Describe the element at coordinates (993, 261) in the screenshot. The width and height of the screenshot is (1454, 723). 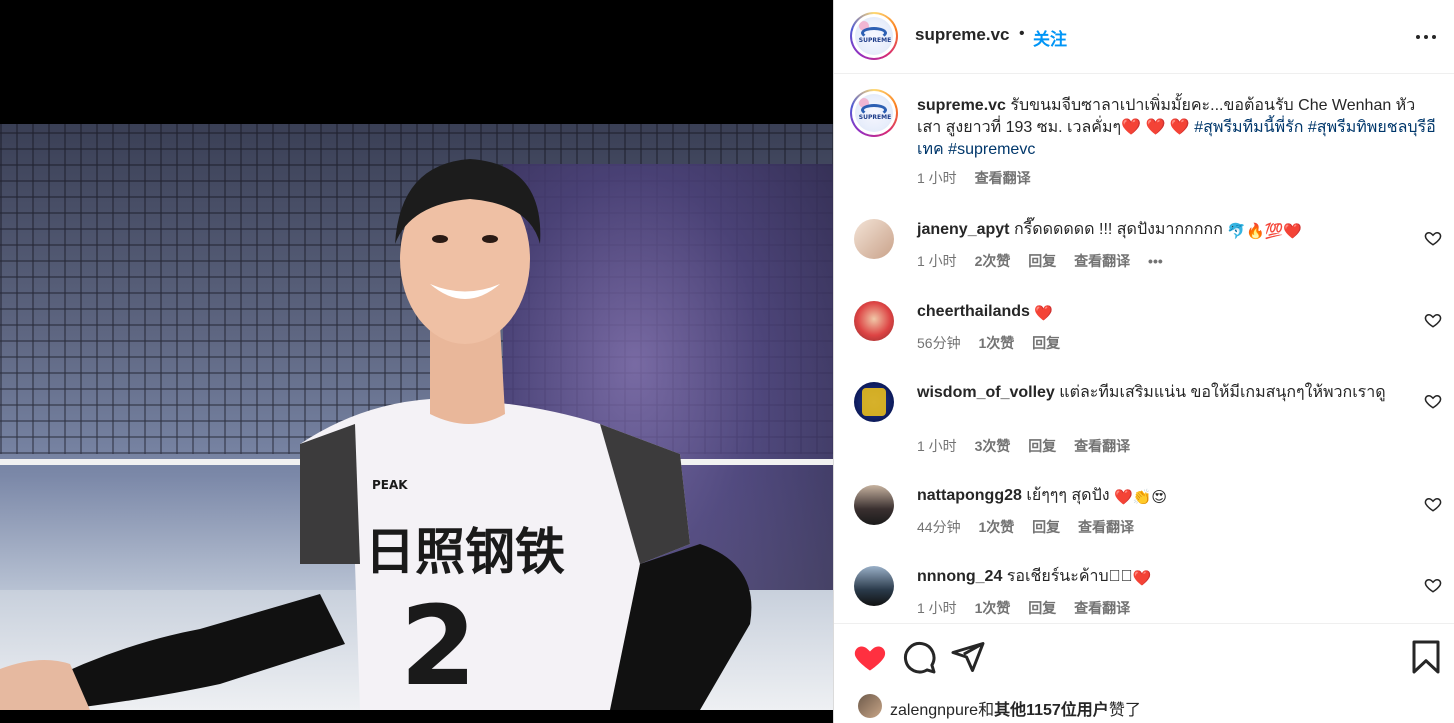
I see `likes-count: 2次赞` at that location.